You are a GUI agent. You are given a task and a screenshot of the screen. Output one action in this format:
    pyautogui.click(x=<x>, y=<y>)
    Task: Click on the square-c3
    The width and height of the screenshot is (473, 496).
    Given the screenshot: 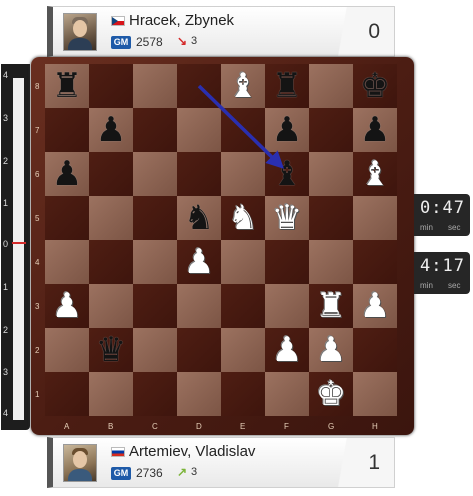 What is the action you would take?
    pyautogui.click(x=155, y=306)
    